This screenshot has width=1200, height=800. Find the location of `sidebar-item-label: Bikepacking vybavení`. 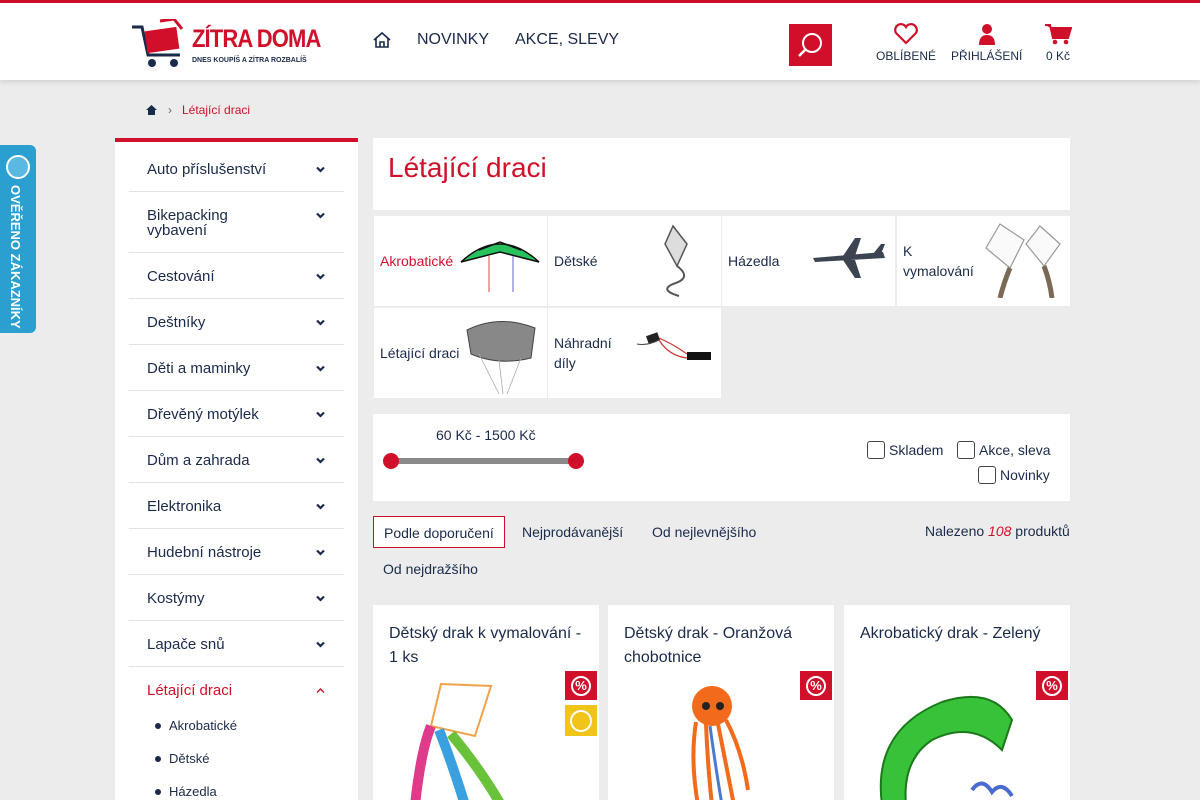

sidebar-item-label: Bikepacking vybavení is located at coordinates (187, 223).